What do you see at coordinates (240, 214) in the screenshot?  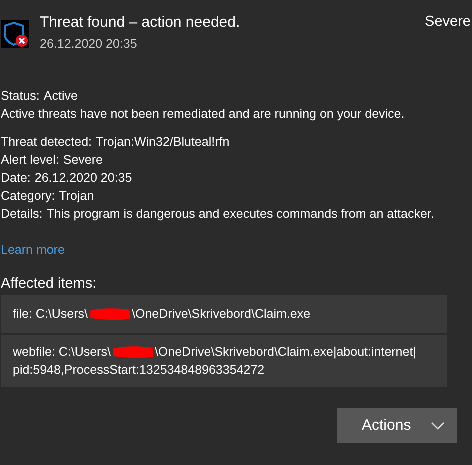 I see `detail-value: This program is dangerous and executes commands from an attacker.` at bounding box center [240, 214].